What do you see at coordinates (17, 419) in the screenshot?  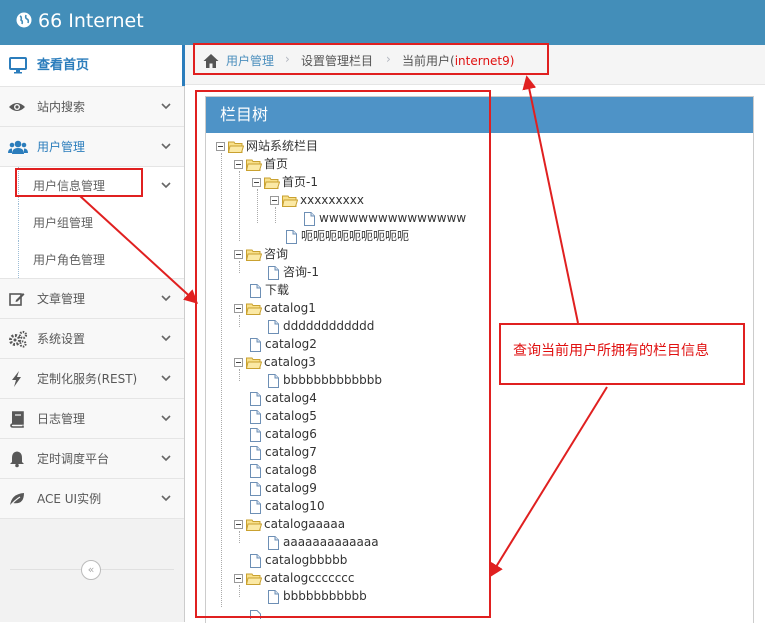 I see `book-icon` at bounding box center [17, 419].